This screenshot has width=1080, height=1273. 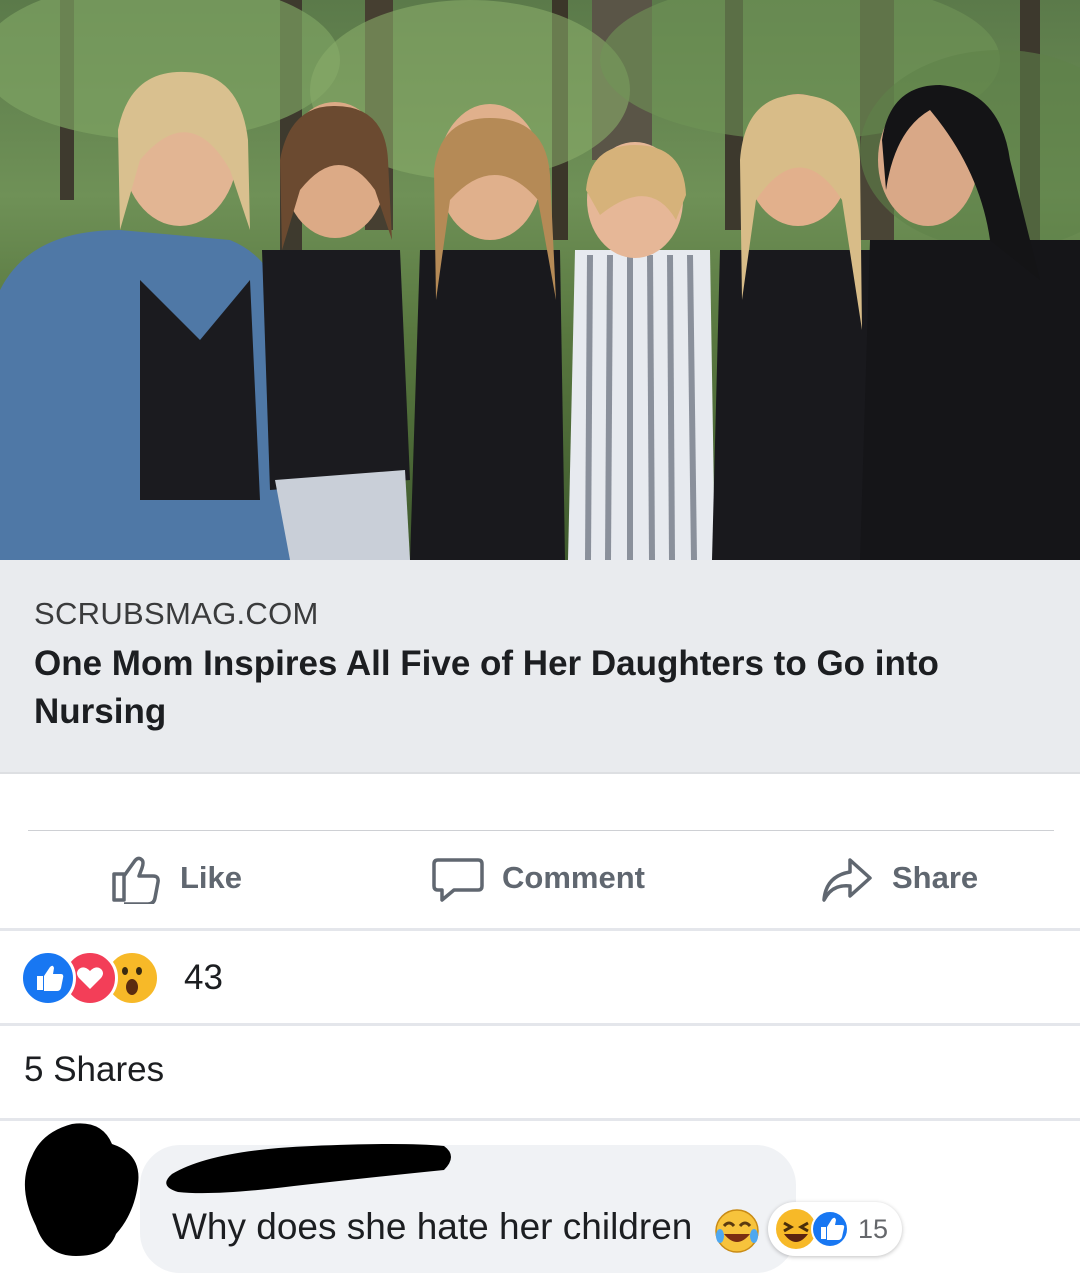 I want to click on speech-bubble-icon, so click(x=458, y=880).